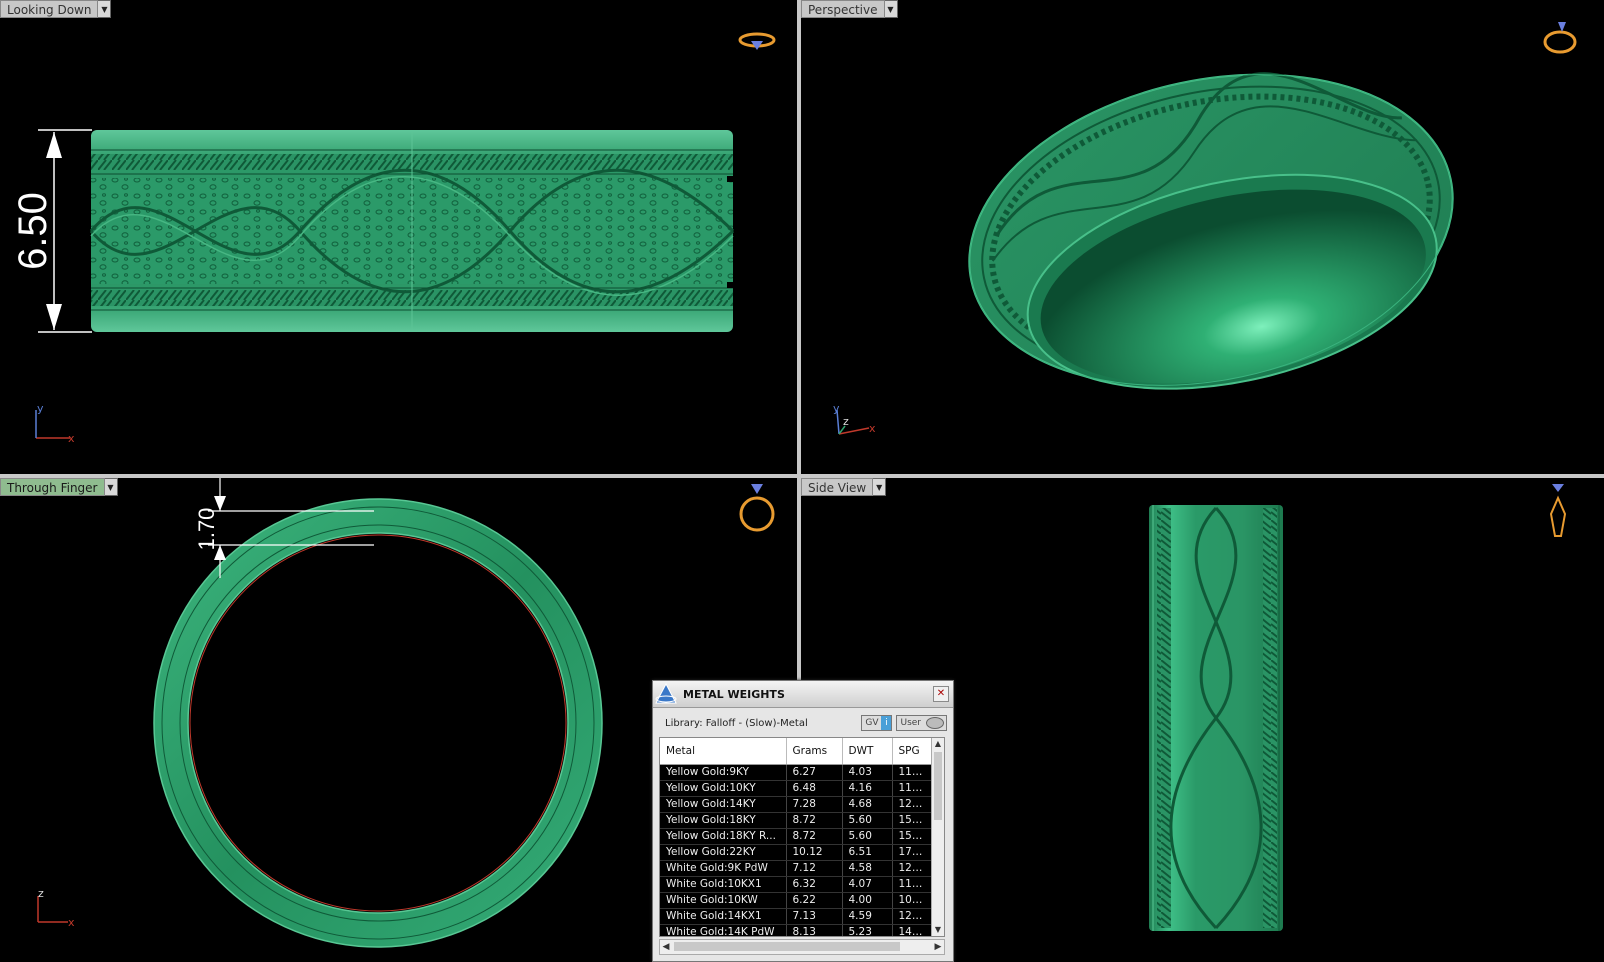  What do you see at coordinates (941, 694) in the screenshot?
I see `close-icon: ✕` at bounding box center [941, 694].